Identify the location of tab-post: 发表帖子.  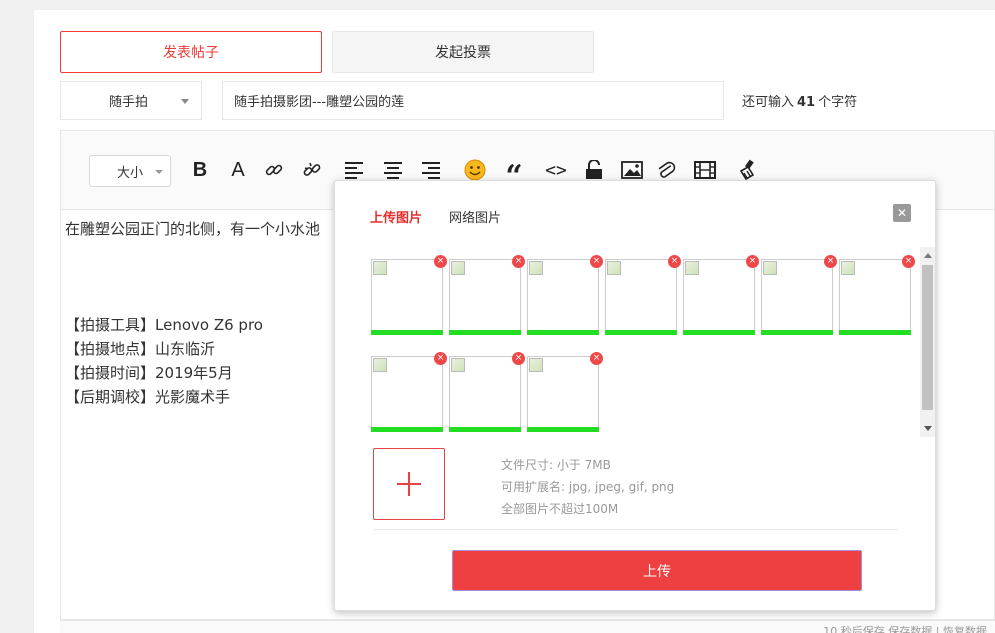
(191, 52).